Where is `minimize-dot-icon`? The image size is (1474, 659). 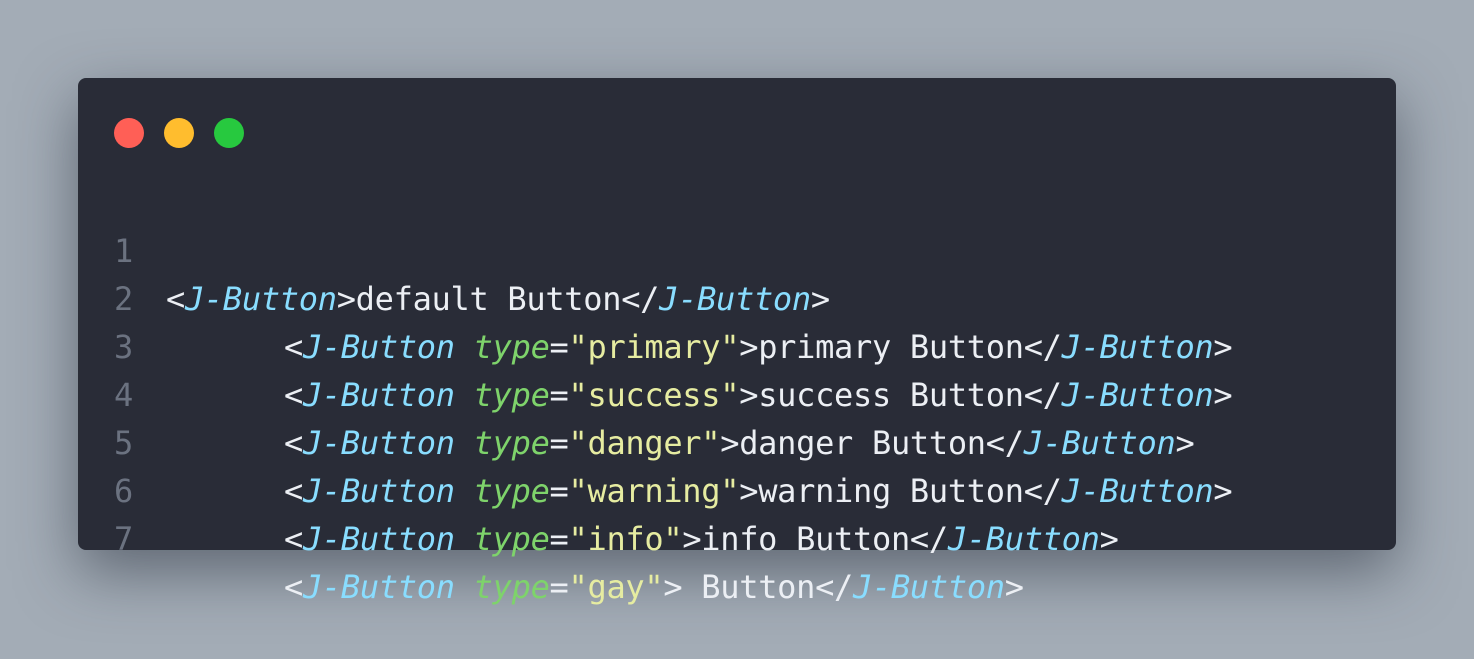
minimize-dot-icon is located at coordinates (179, 133).